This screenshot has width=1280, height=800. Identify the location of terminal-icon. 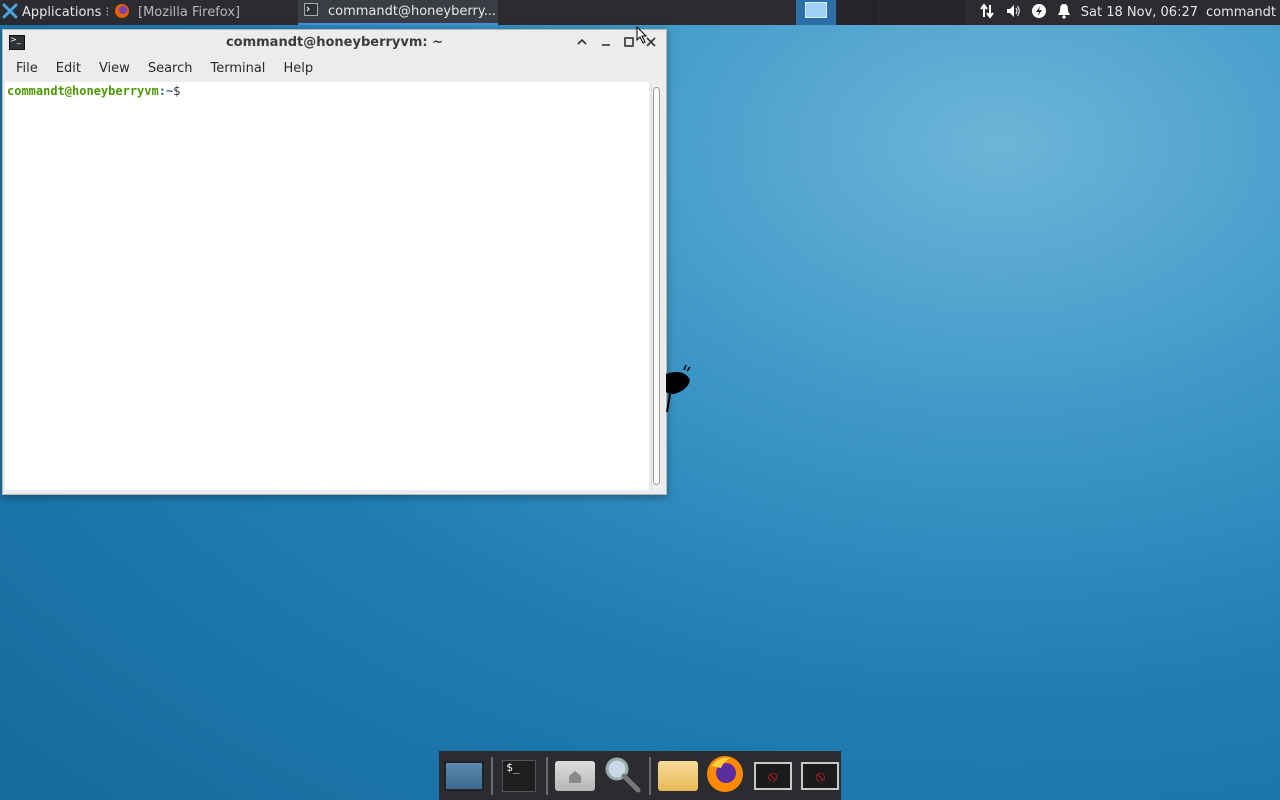
(311, 11).